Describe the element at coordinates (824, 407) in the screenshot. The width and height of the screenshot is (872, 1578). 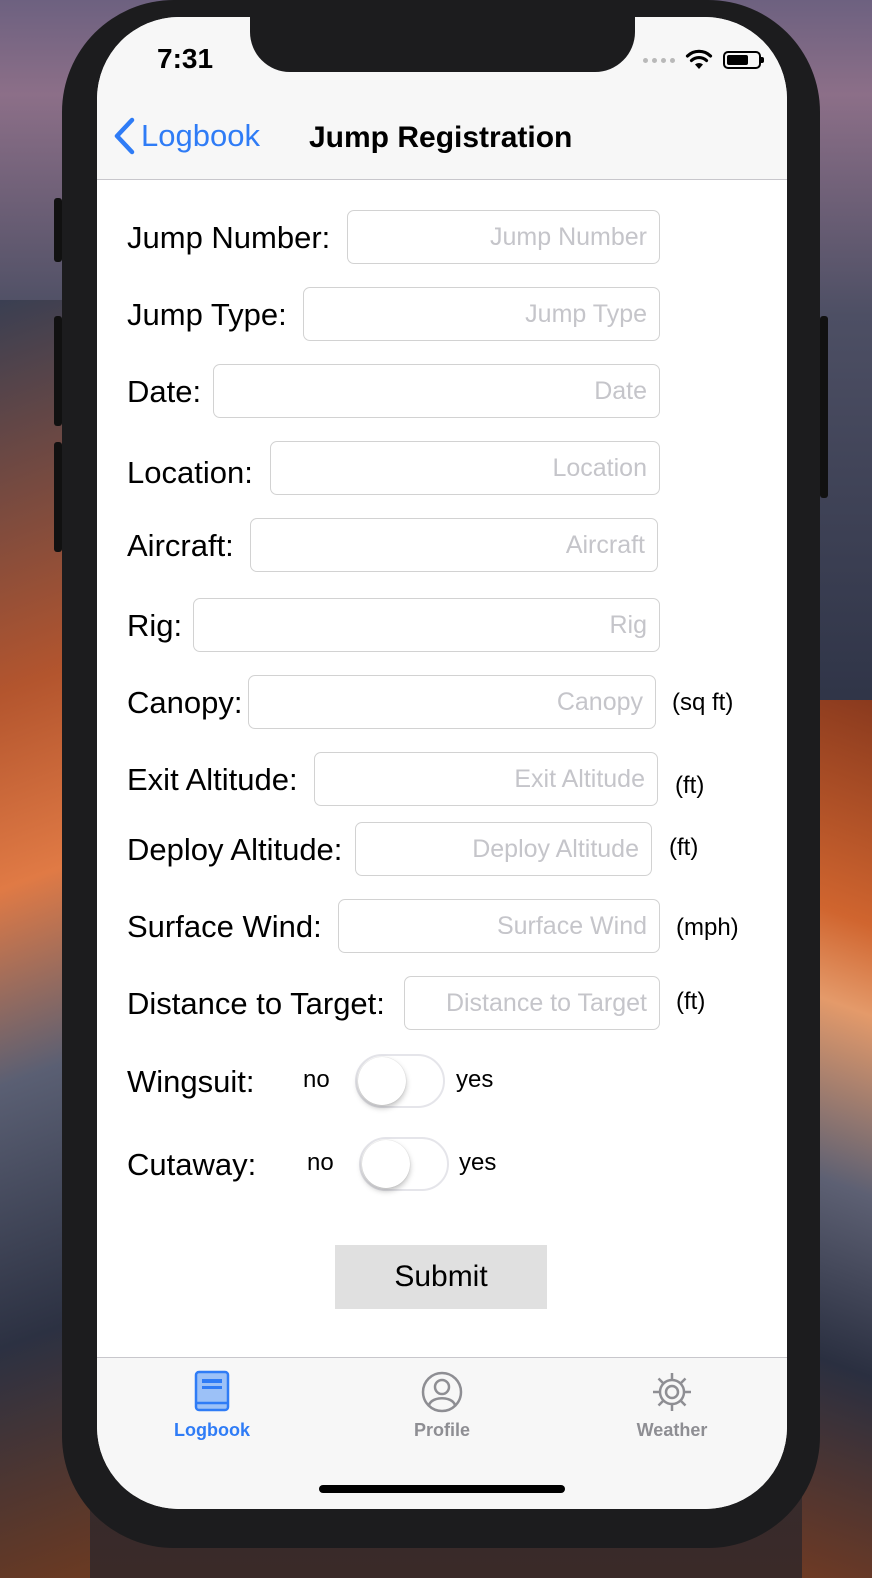
I see `power-button` at that location.